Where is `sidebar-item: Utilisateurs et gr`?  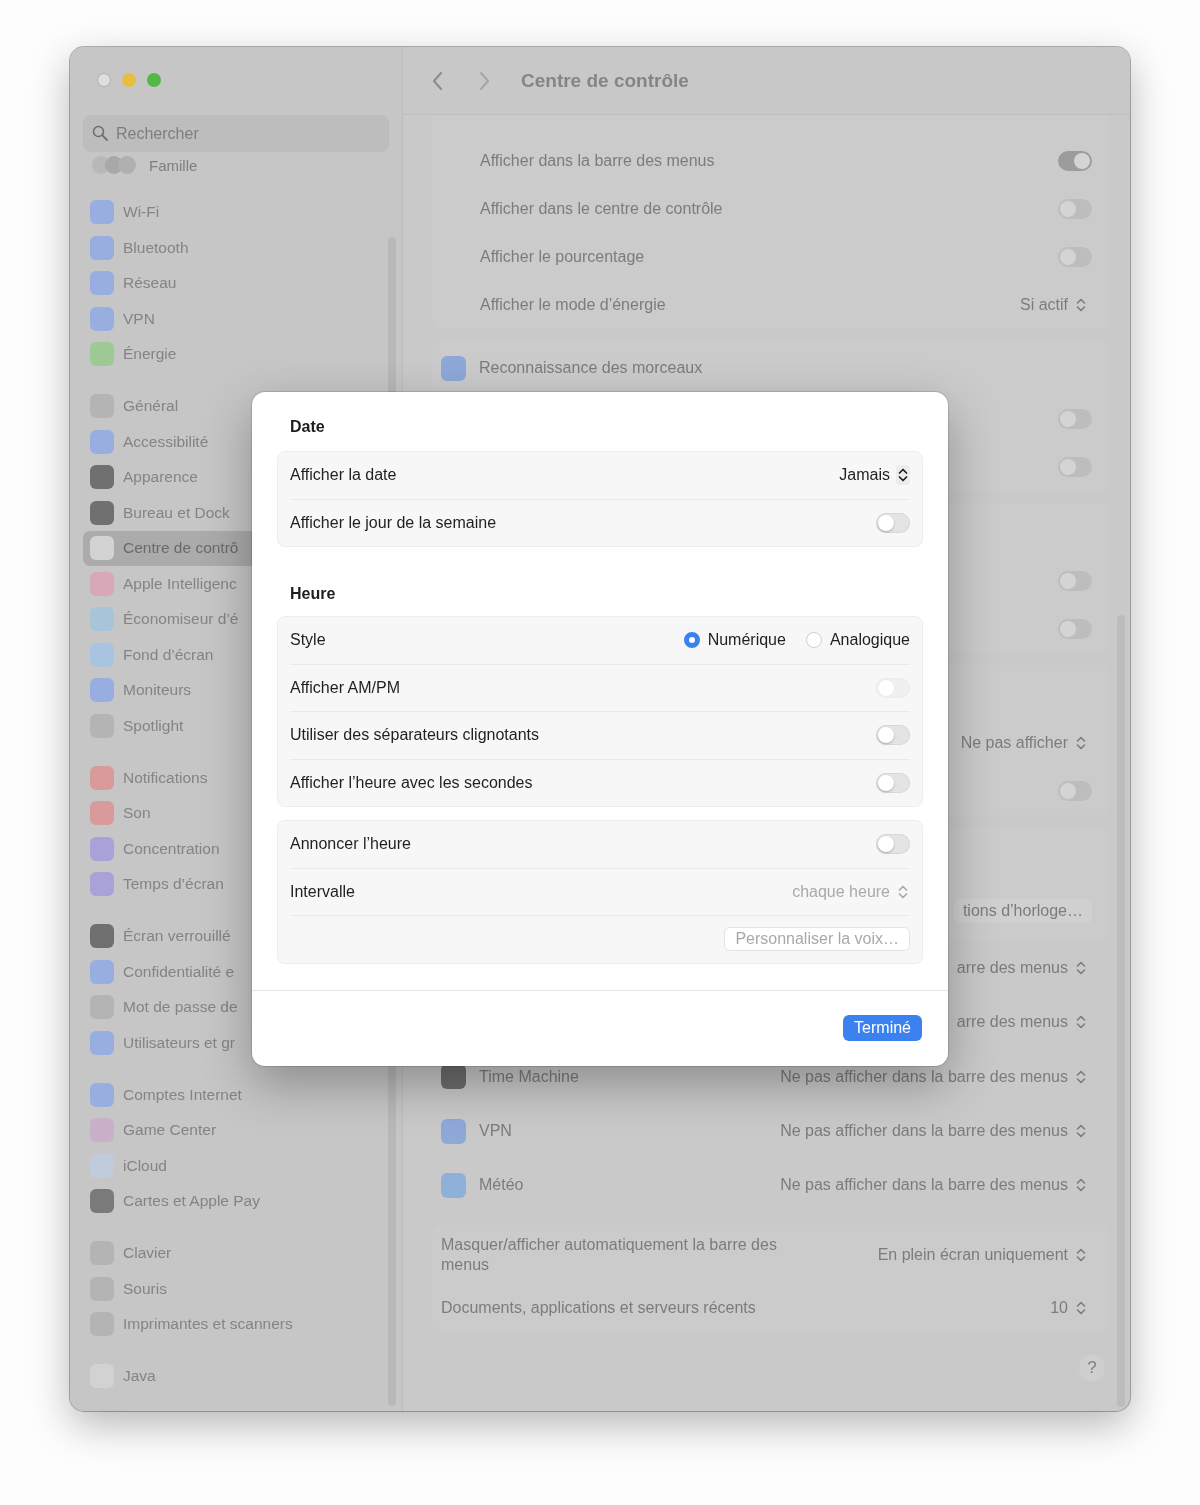
sidebar-item: Utilisateurs et gr is located at coordinates (236, 1043).